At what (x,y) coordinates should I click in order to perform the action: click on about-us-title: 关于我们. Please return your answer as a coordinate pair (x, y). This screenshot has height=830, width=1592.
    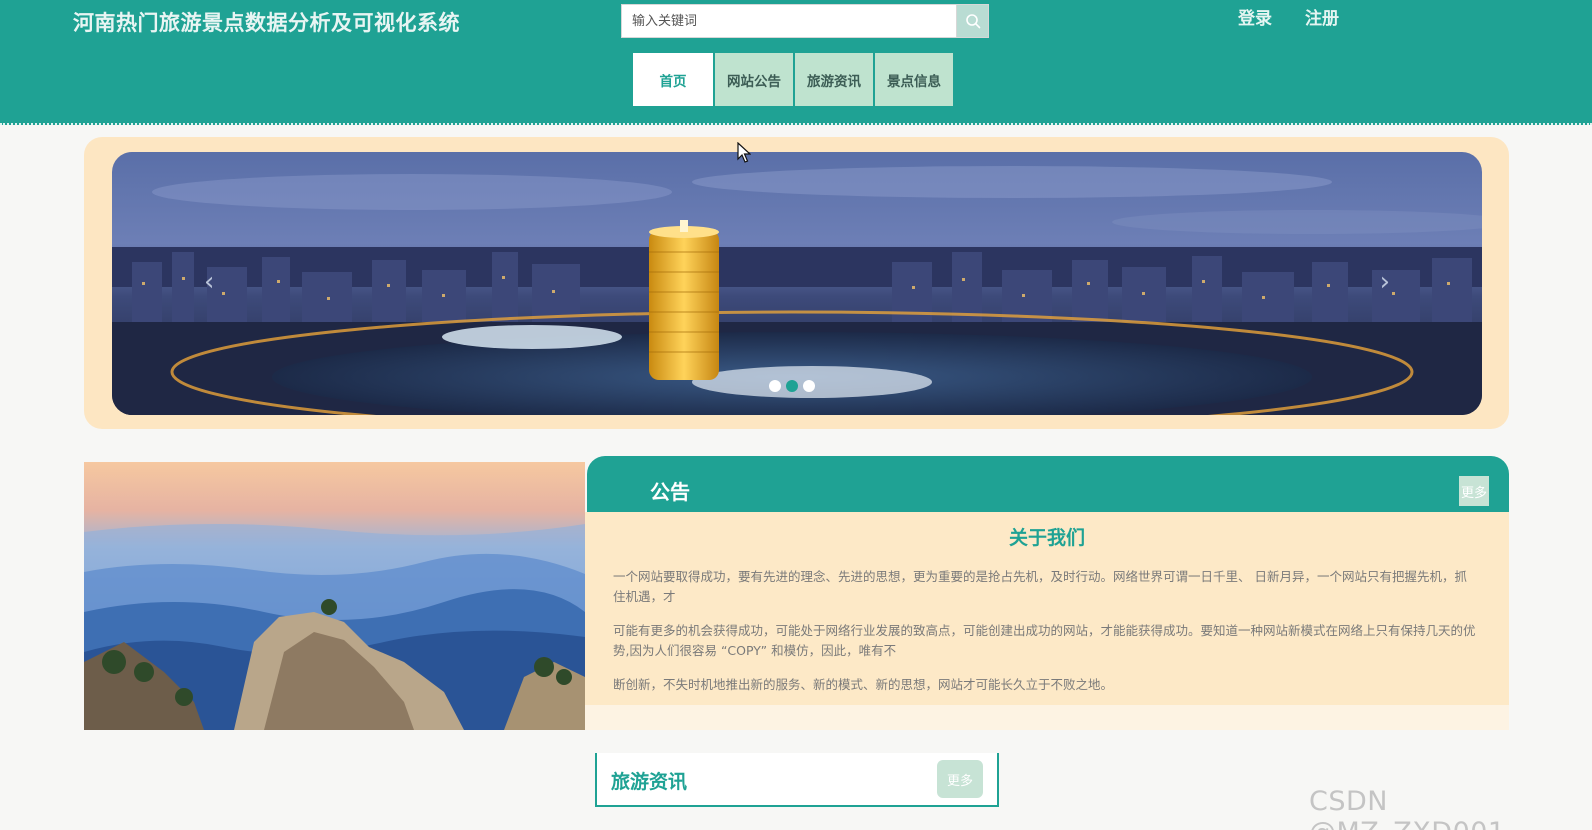
    Looking at the image, I should click on (1046, 538).